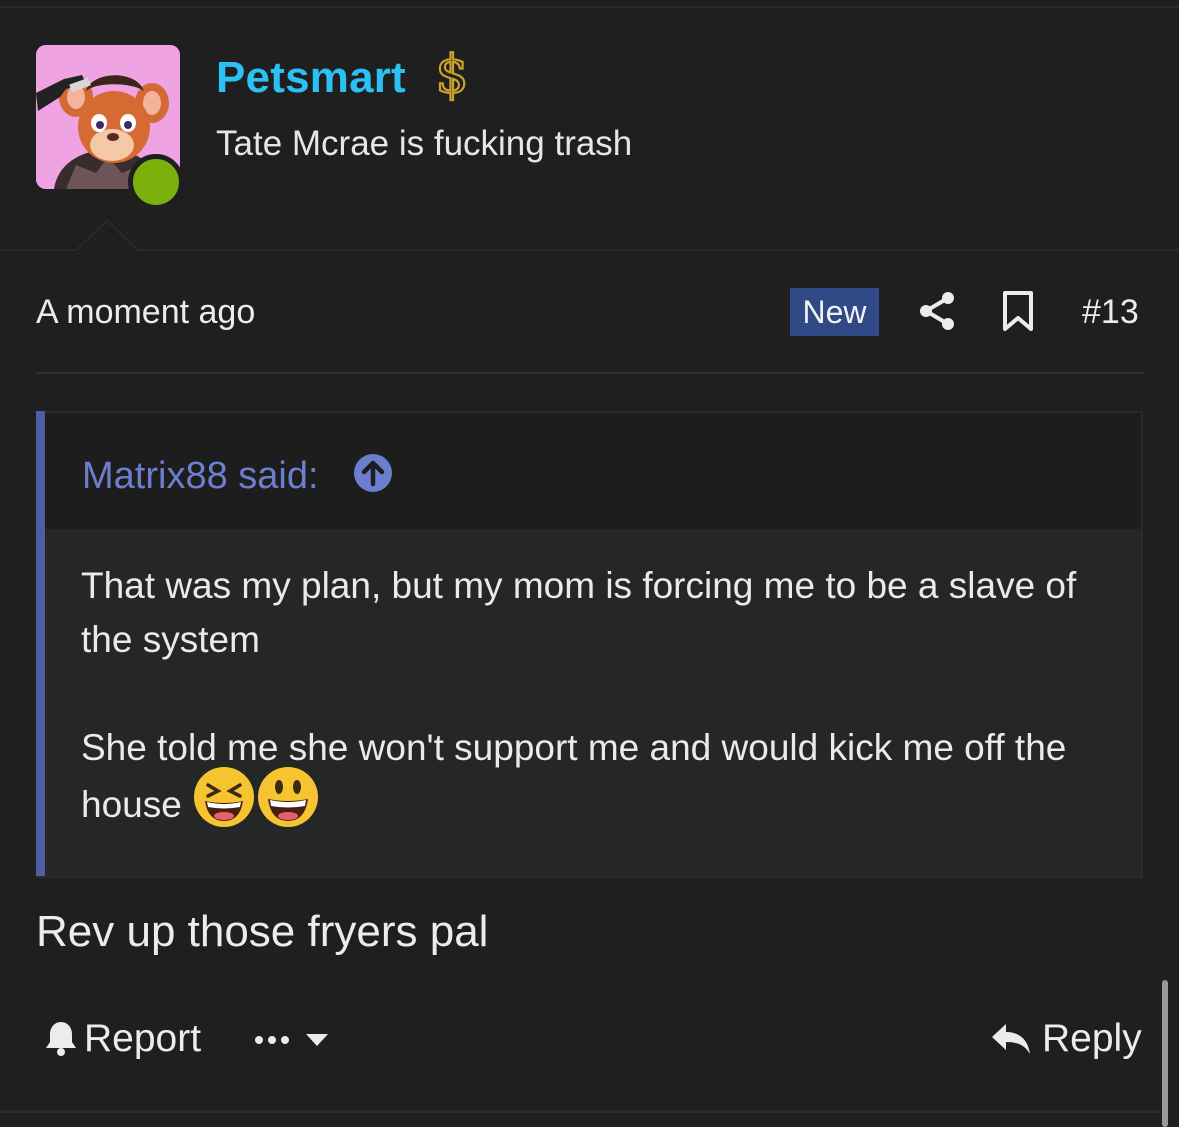  I want to click on scrollbar, so click(1165, 1053).